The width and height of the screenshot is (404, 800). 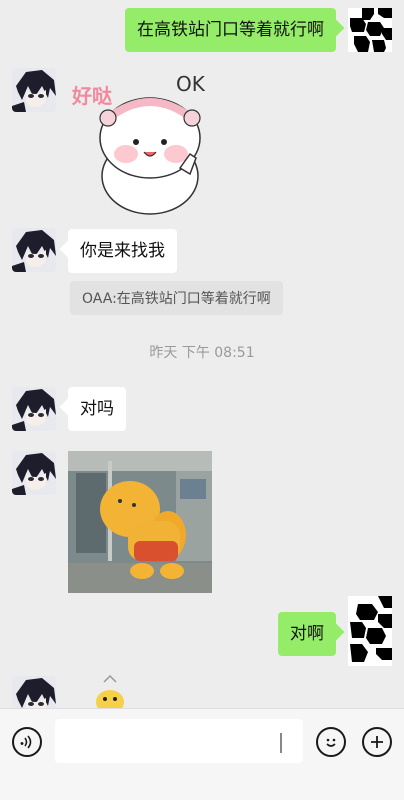 I want to click on pooh-photo-image, so click(x=140, y=522).